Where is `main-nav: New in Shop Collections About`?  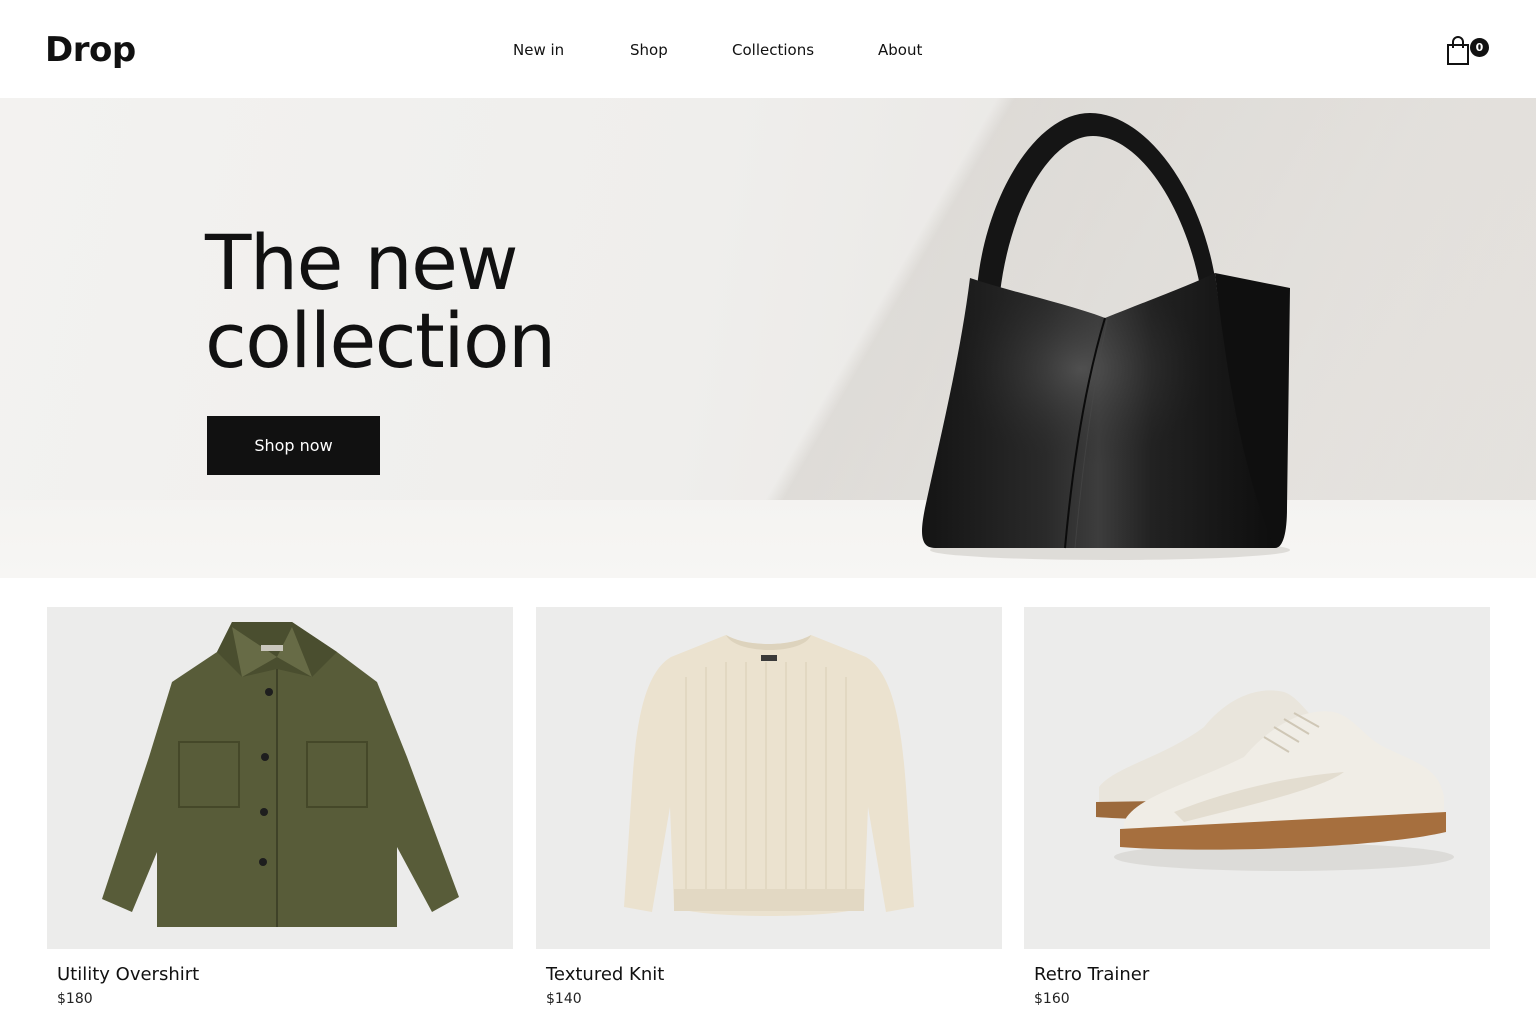
main-nav: New in Shop Collections About is located at coordinates (768, 52).